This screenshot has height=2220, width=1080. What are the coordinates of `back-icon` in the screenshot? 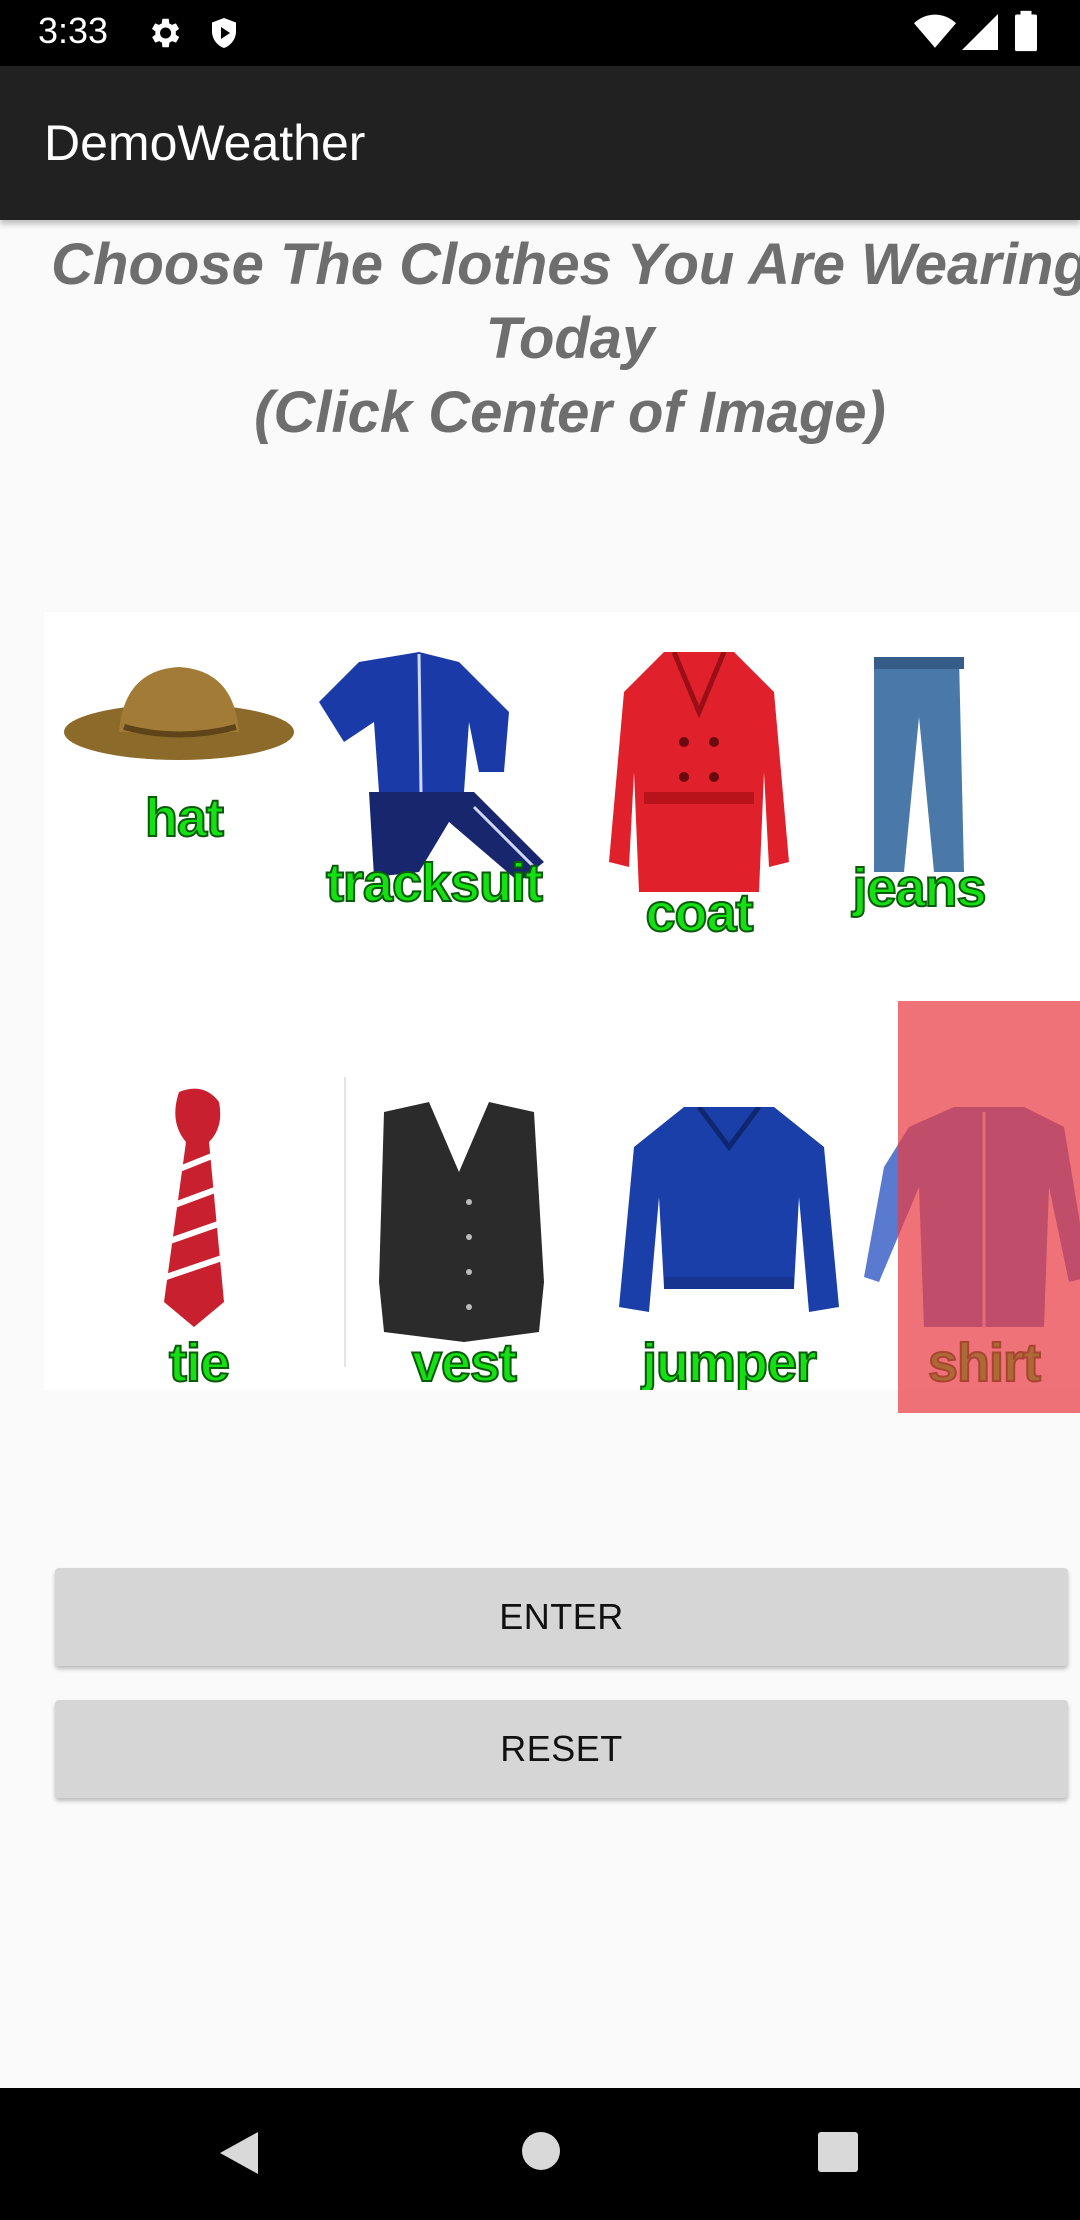 It's located at (239, 2155).